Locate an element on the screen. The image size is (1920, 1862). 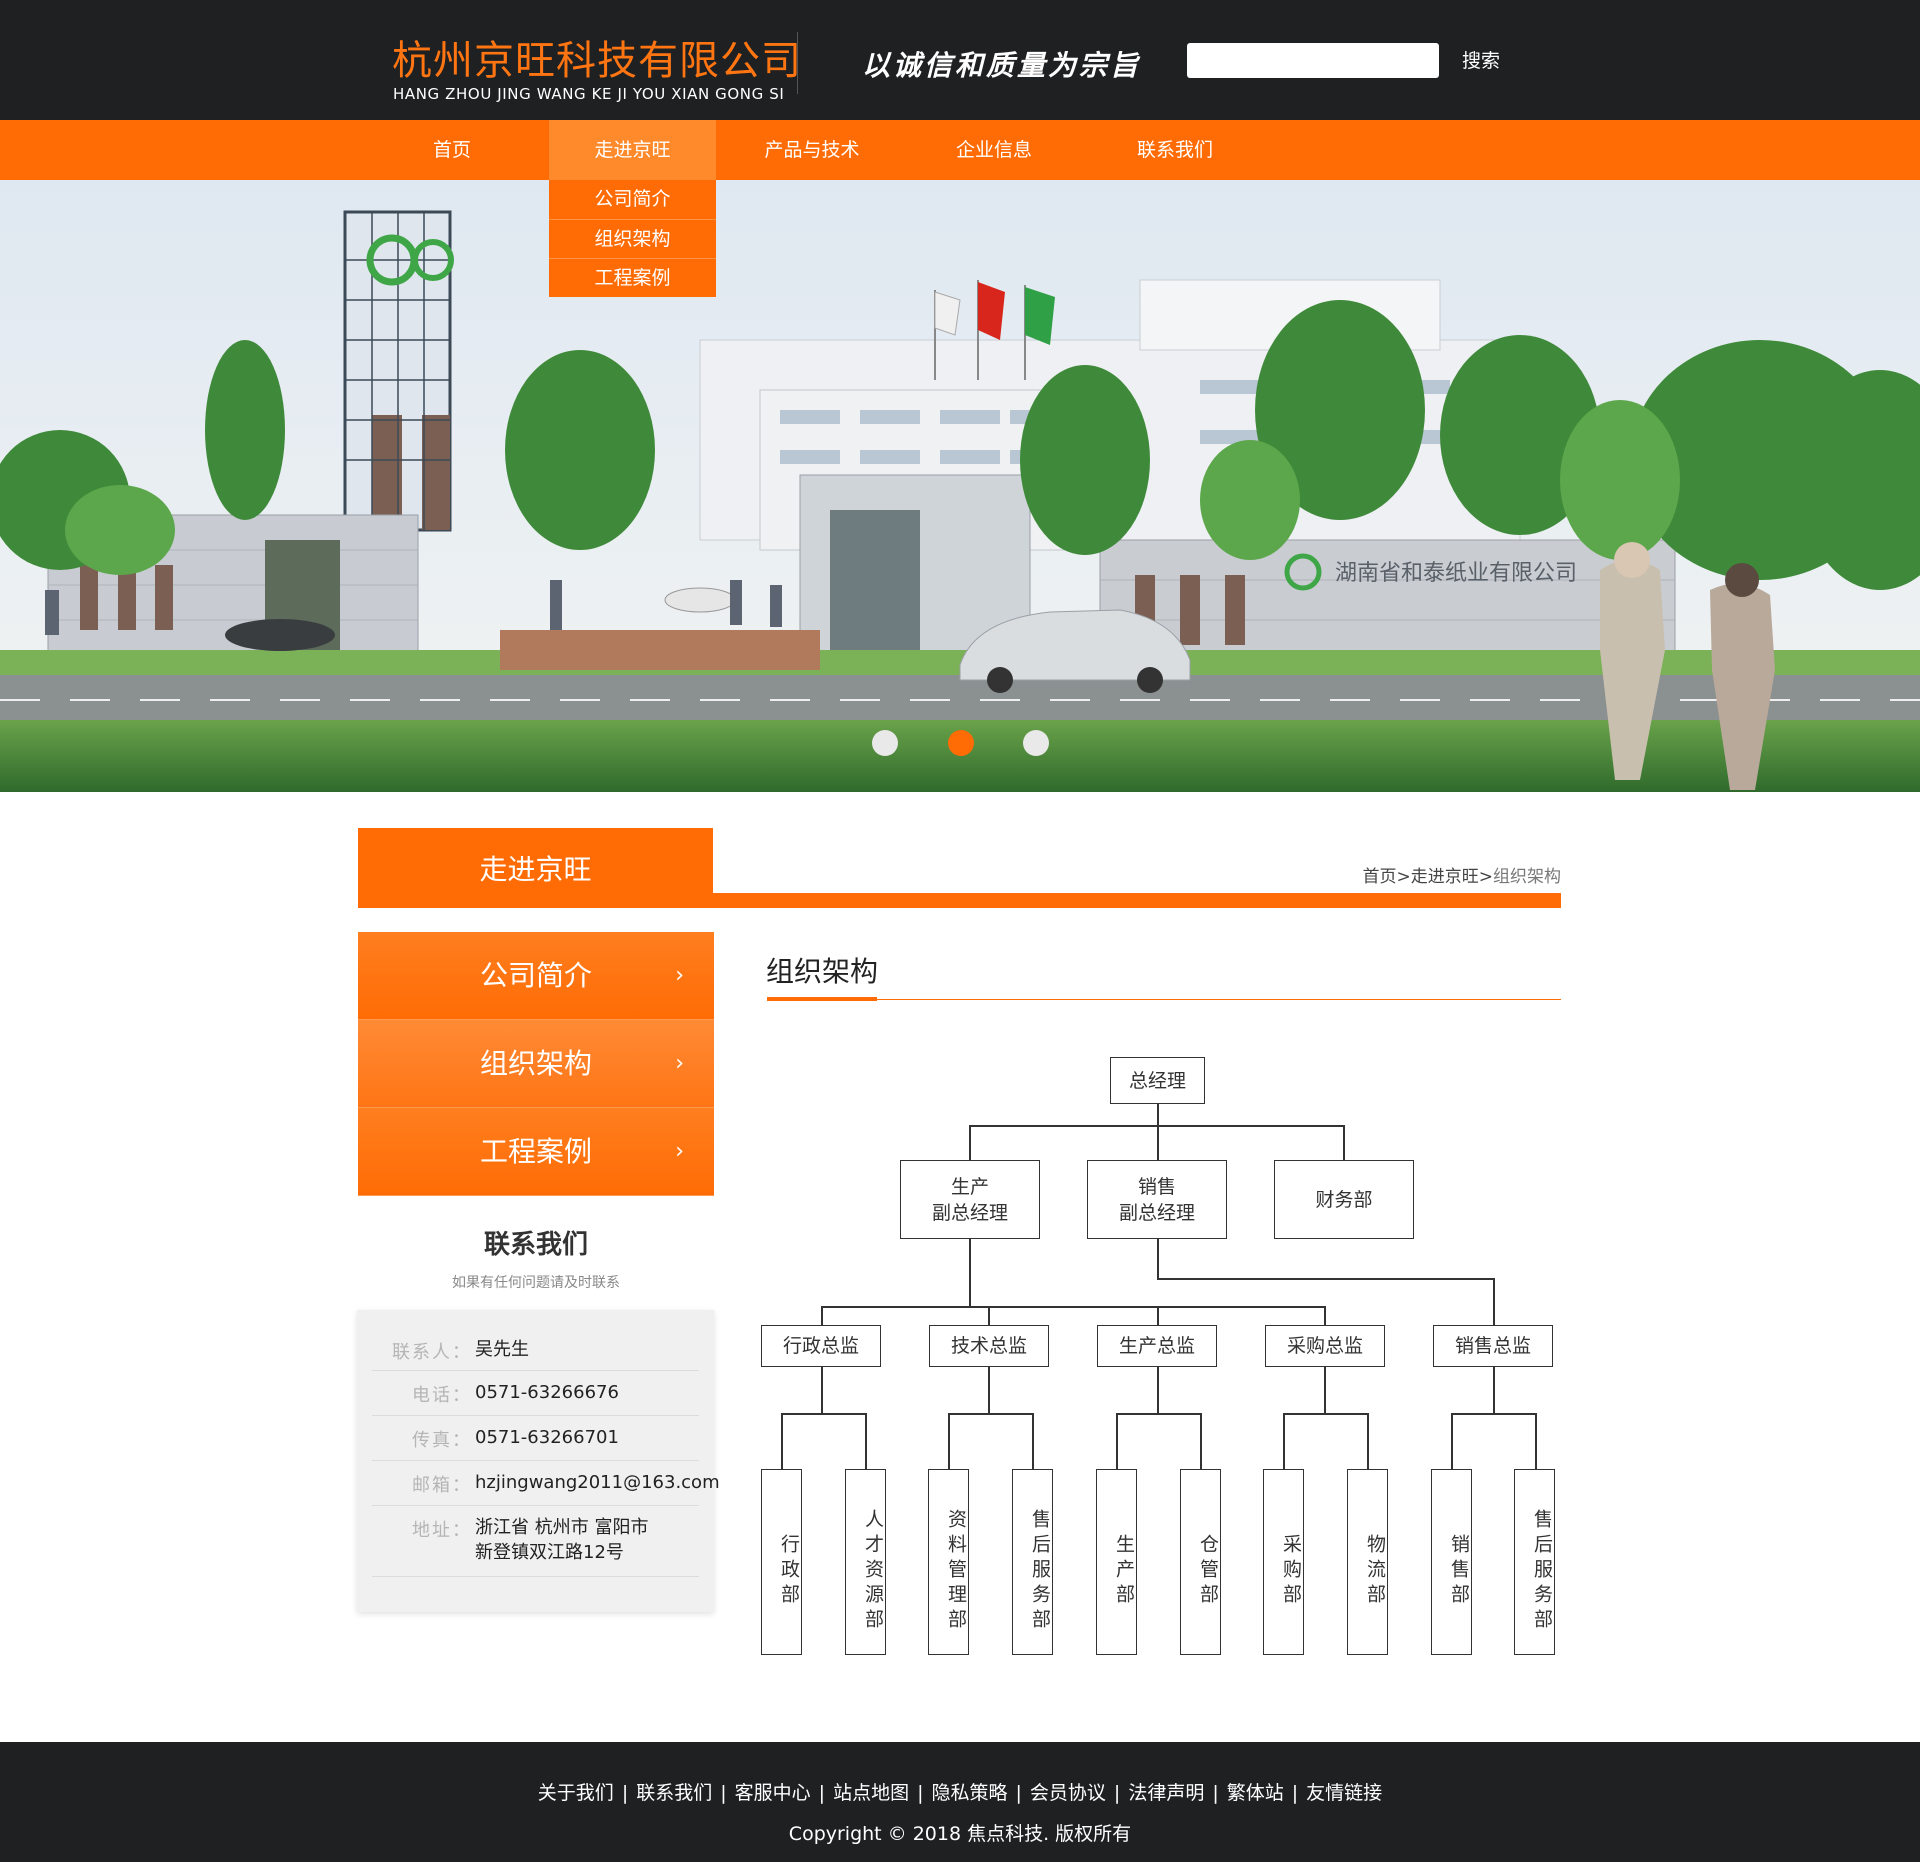
sidebar-item-org-structure: 组织架构 › is located at coordinates (536, 1064).